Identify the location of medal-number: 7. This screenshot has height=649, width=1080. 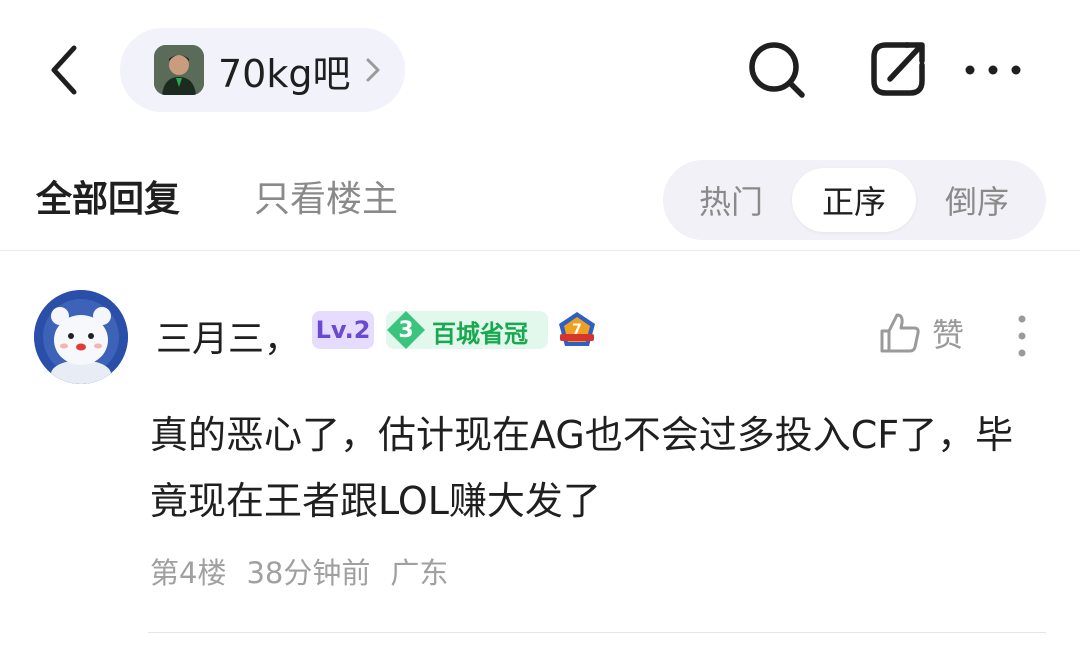
(577, 330).